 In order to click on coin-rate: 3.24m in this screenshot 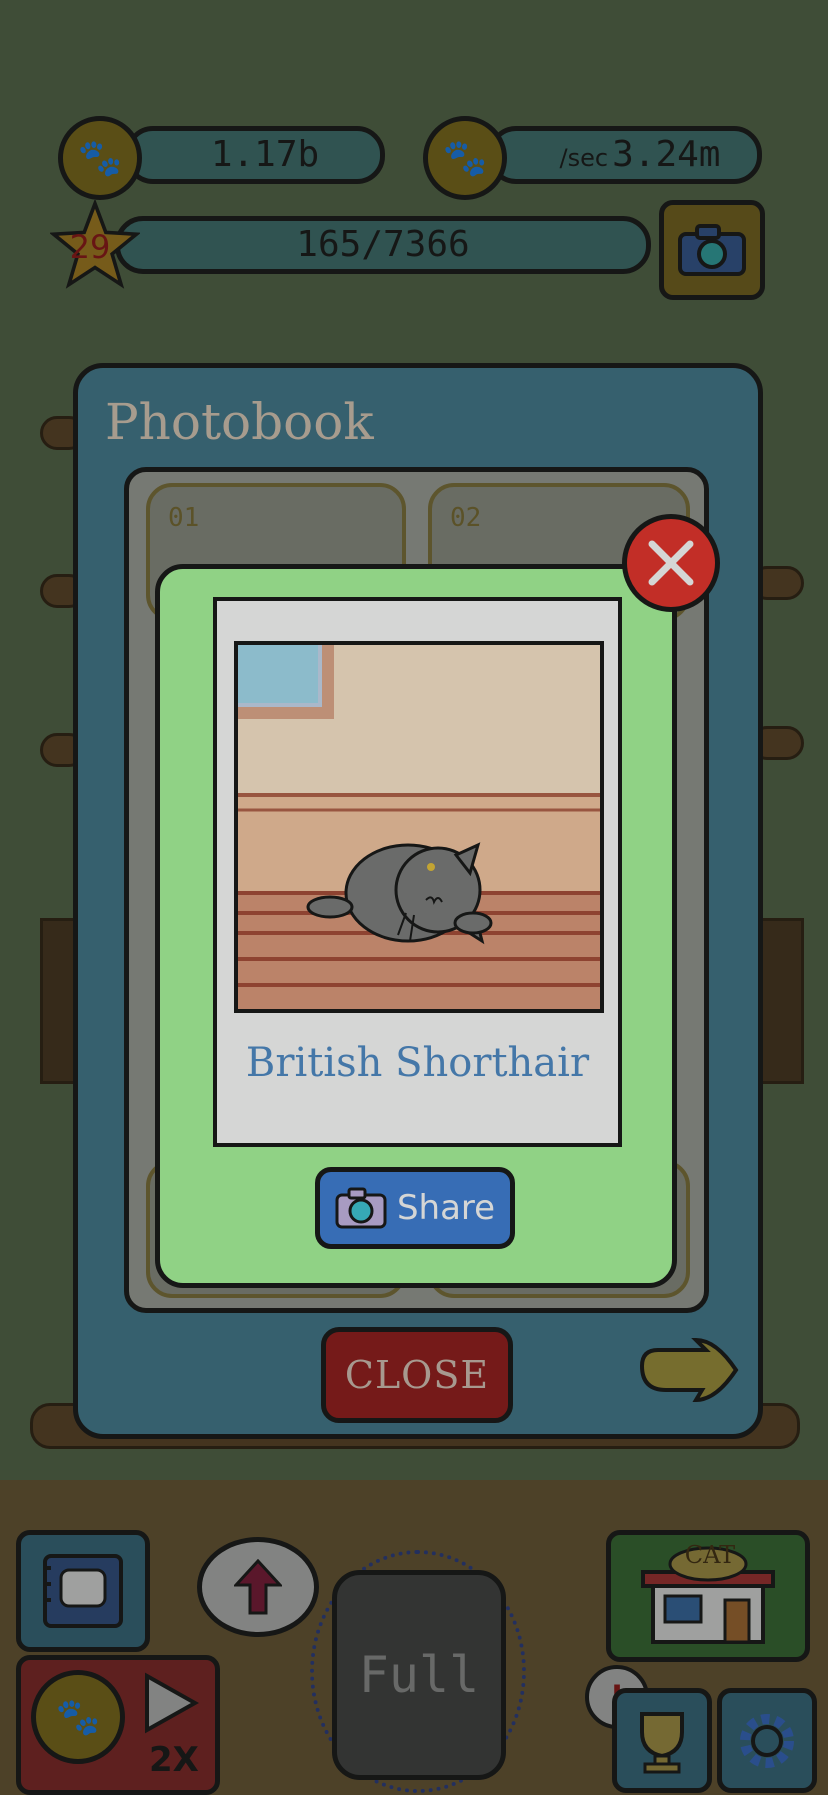, I will do `click(666, 154)`.